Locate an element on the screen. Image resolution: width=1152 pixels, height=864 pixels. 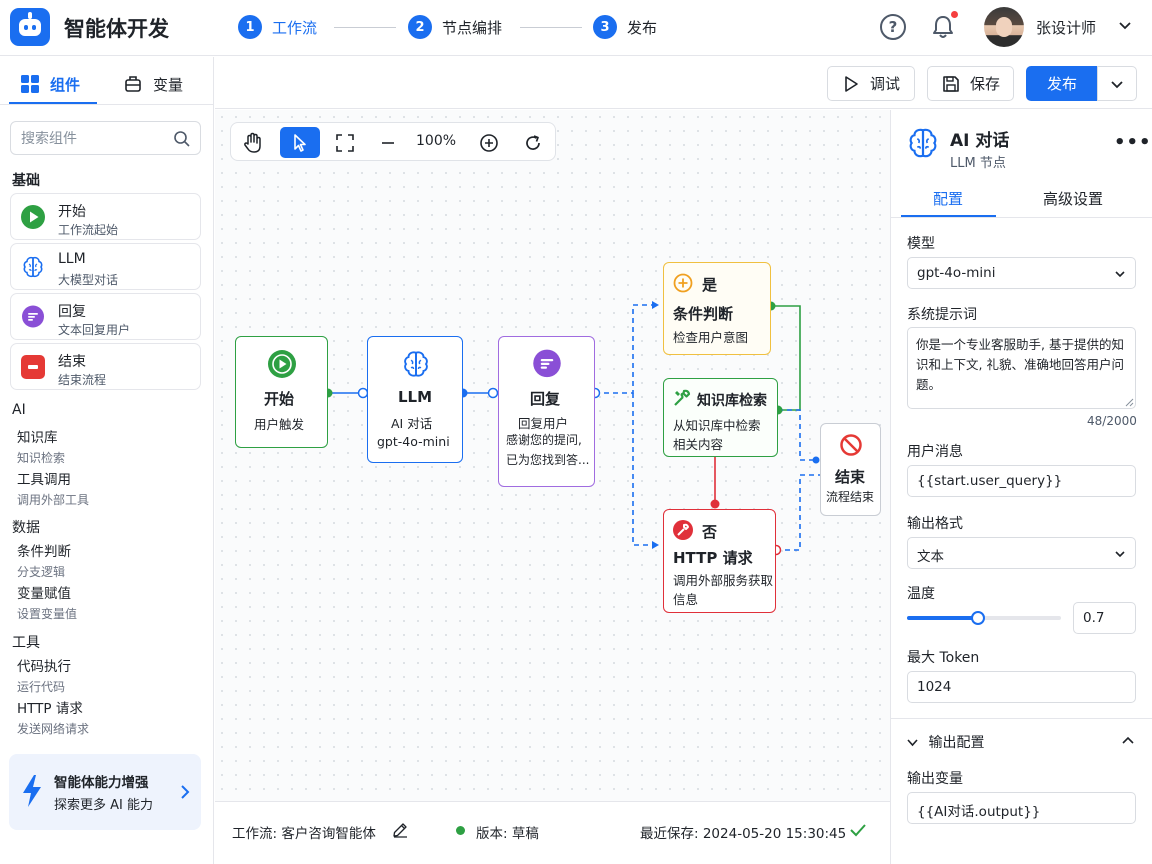
output-var-input: {{AI对话.output}} is located at coordinates (1021, 808).